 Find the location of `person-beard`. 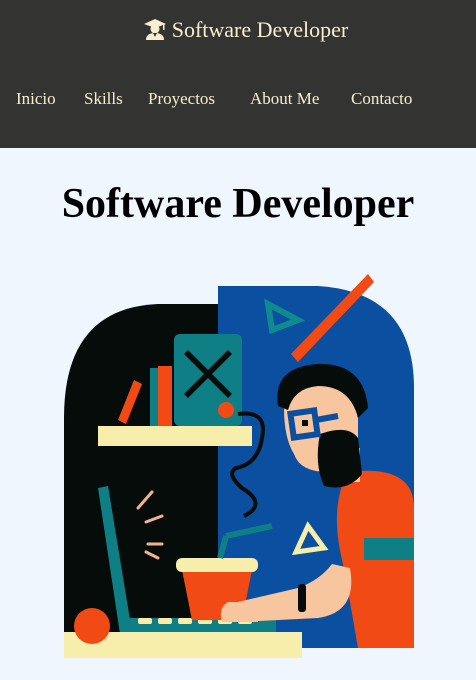

person-beard is located at coordinates (339, 458).